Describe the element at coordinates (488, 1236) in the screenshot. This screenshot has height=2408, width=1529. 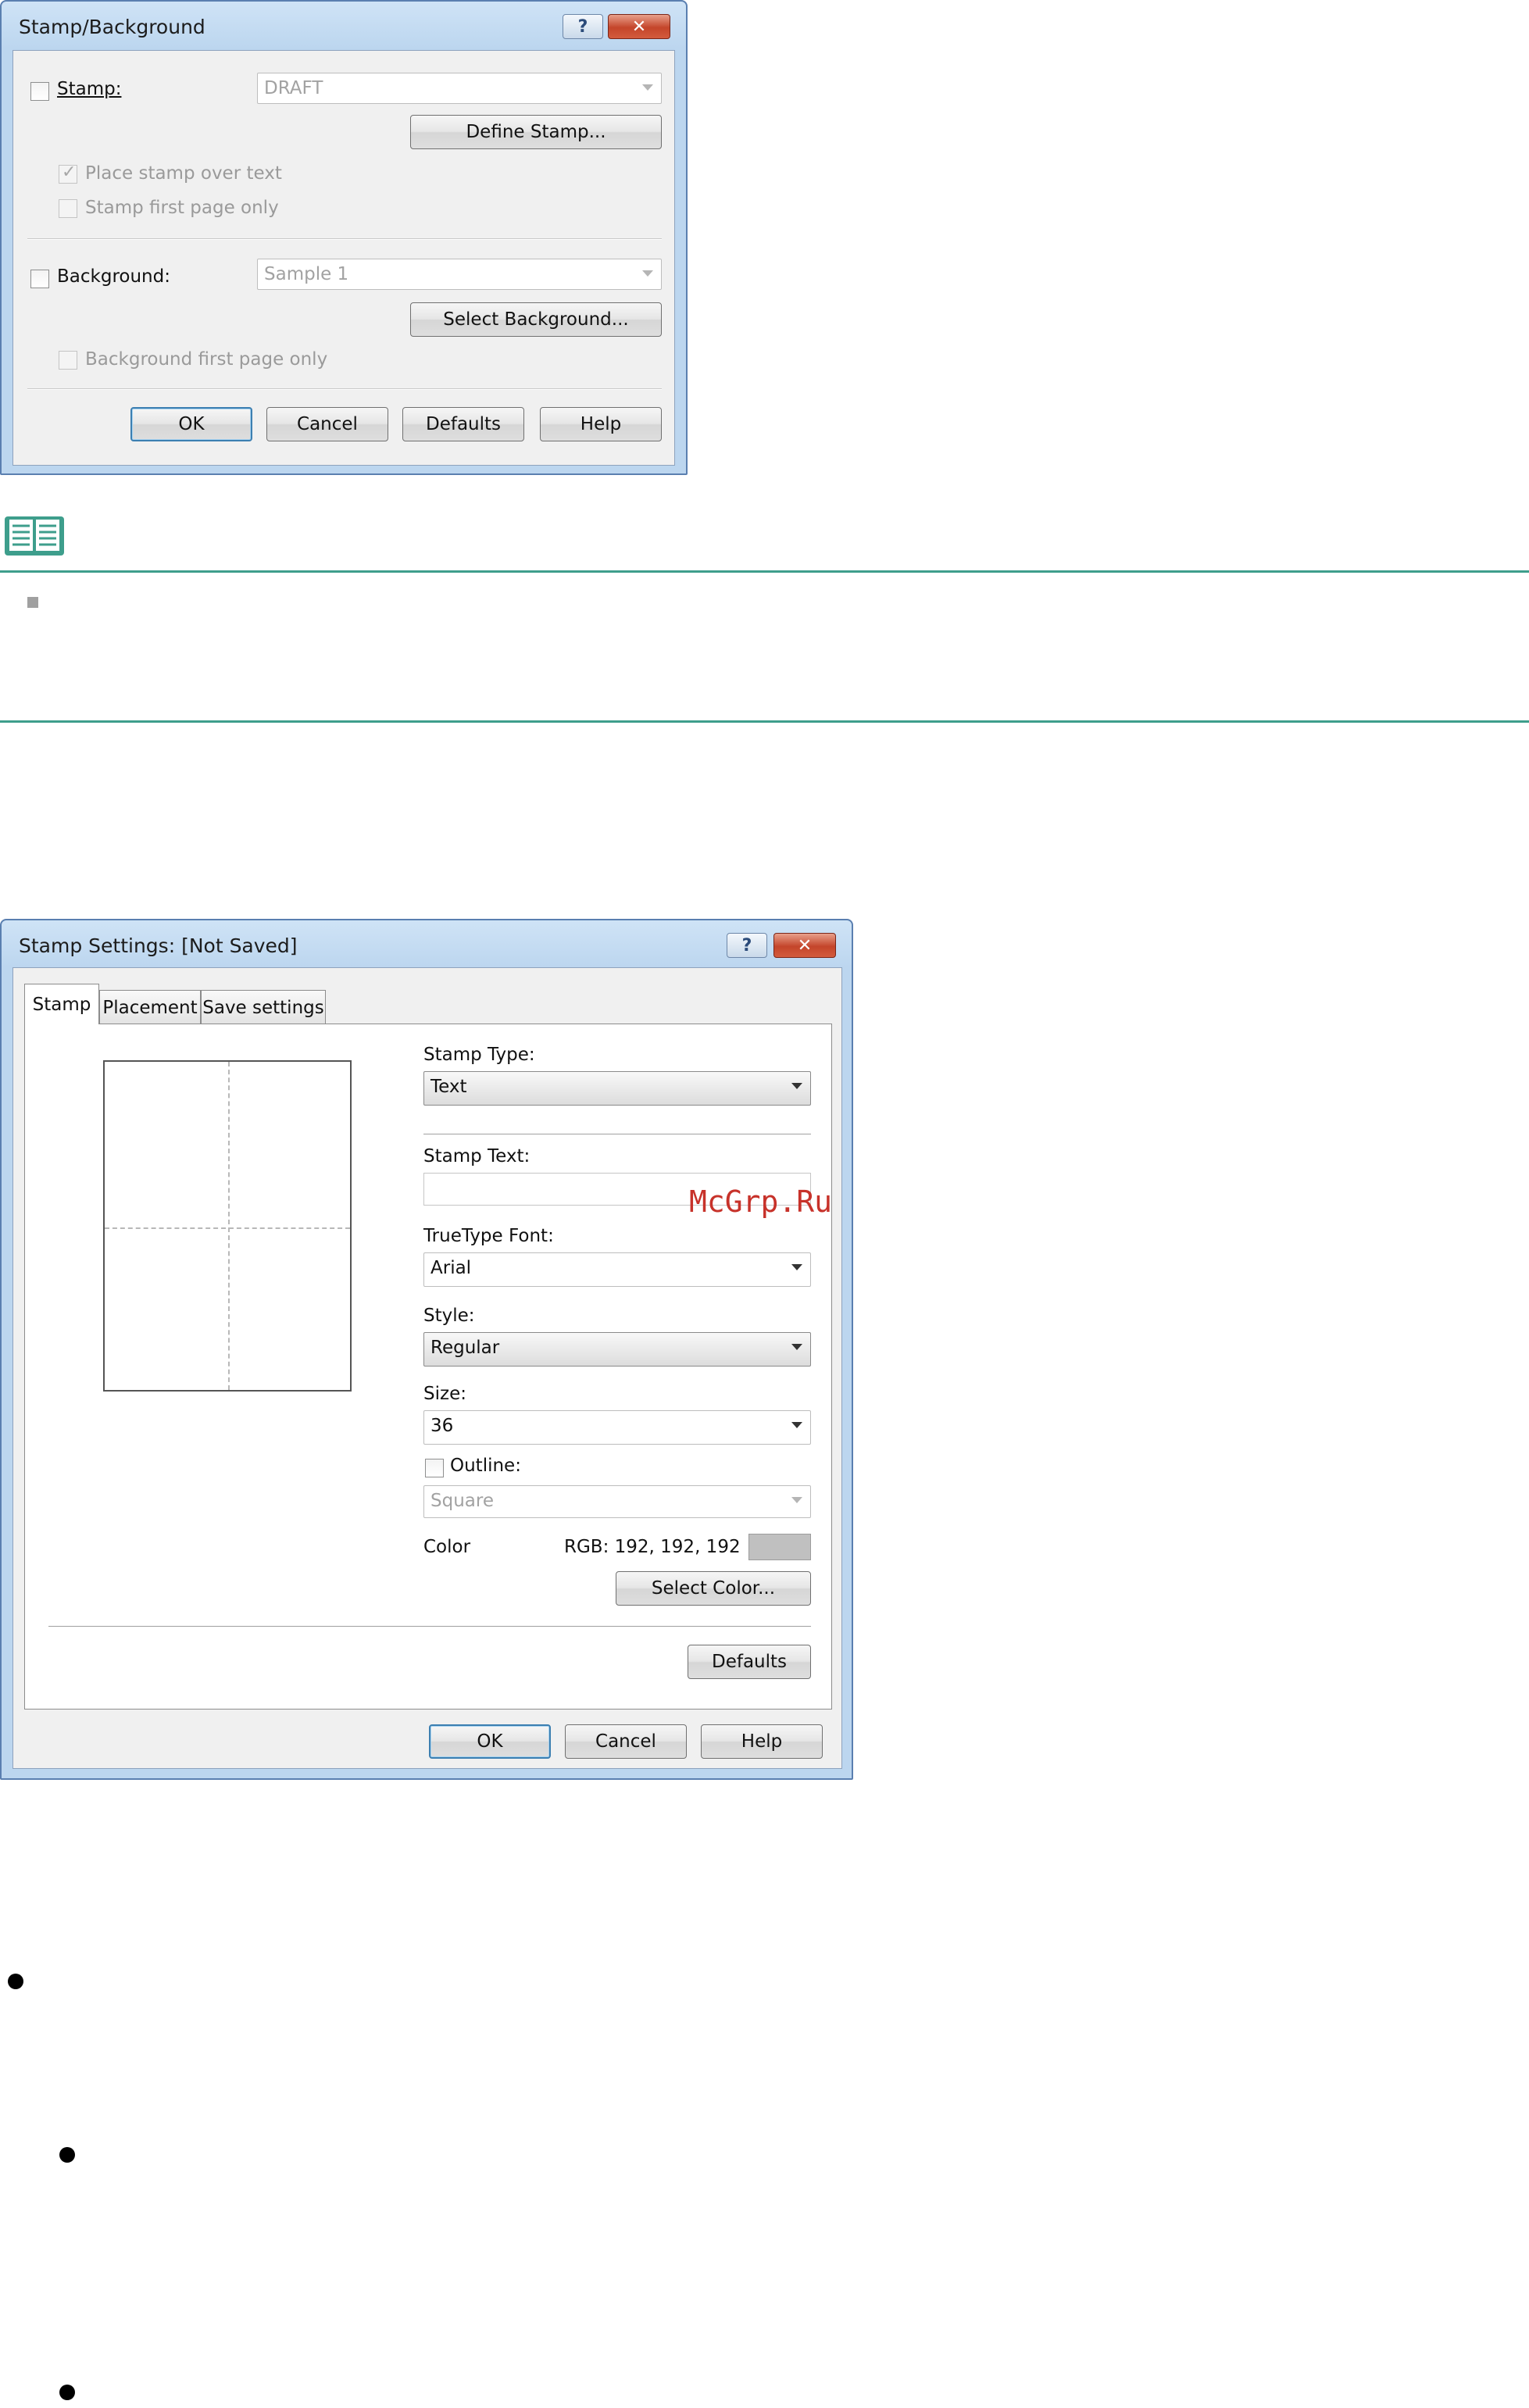
I see `font-label: TrueType Font:` at that location.